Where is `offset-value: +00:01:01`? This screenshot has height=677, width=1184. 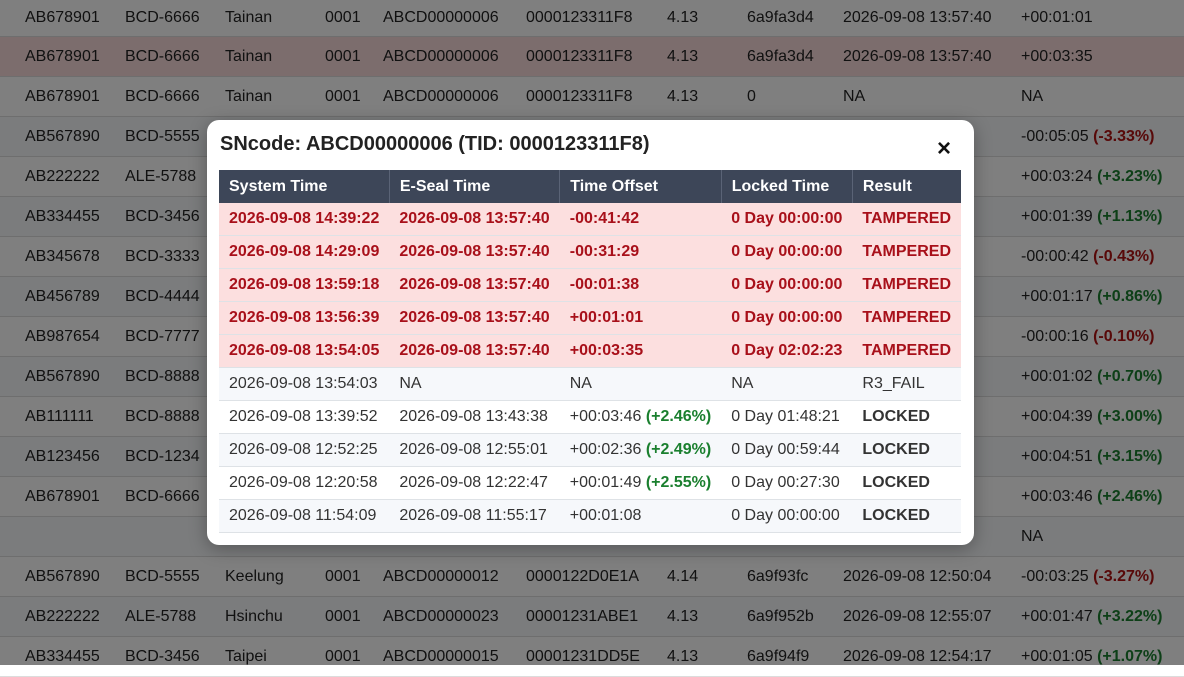 offset-value: +00:01:01 is located at coordinates (606, 317).